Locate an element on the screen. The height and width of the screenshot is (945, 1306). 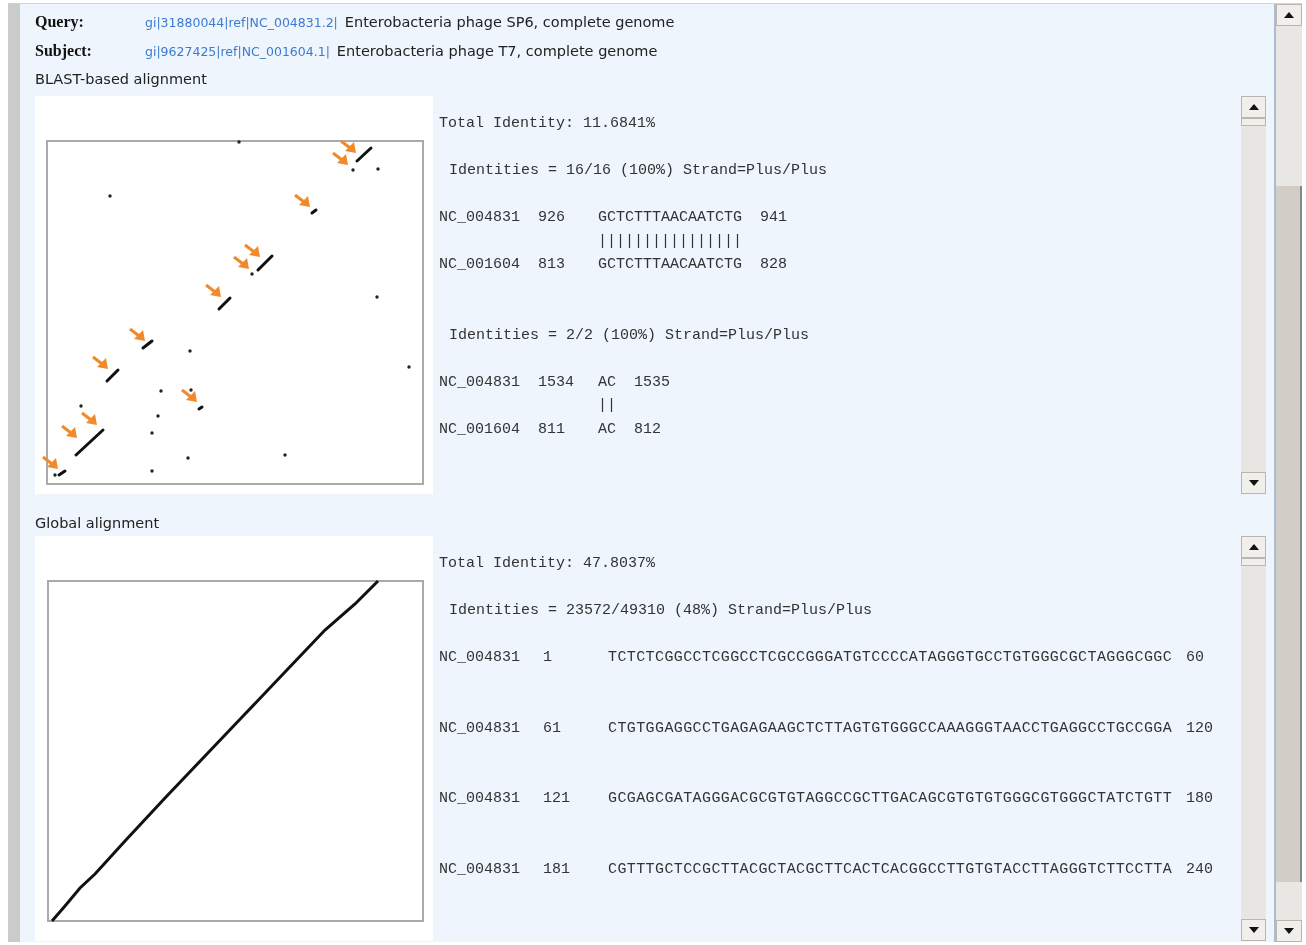
identities-line: Identities = 23572/49310 (48%) Strand=Plus/Plus is located at coordinates (661, 611).